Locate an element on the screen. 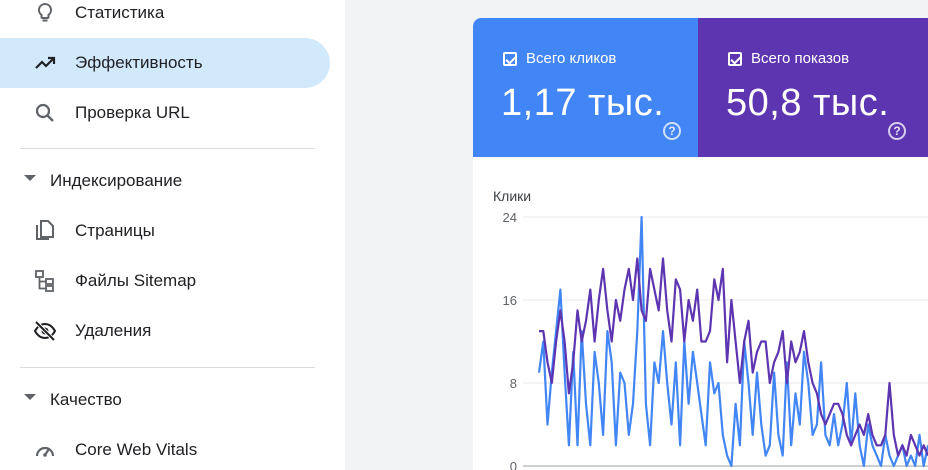 This screenshot has width=928, height=470. section-title: Качество is located at coordinates (86, 399).